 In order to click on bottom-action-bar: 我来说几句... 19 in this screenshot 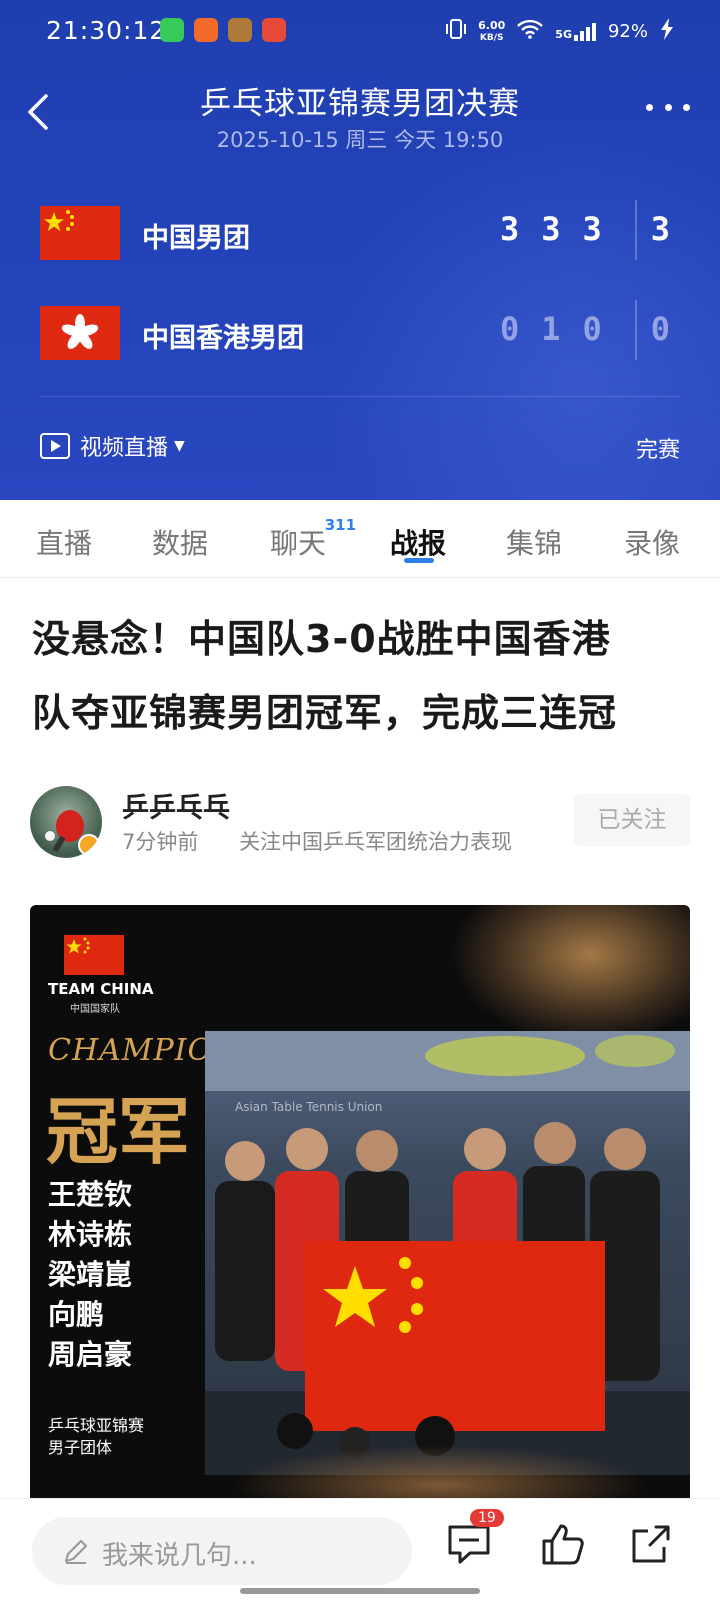, I will do `click(360, 1549)`.